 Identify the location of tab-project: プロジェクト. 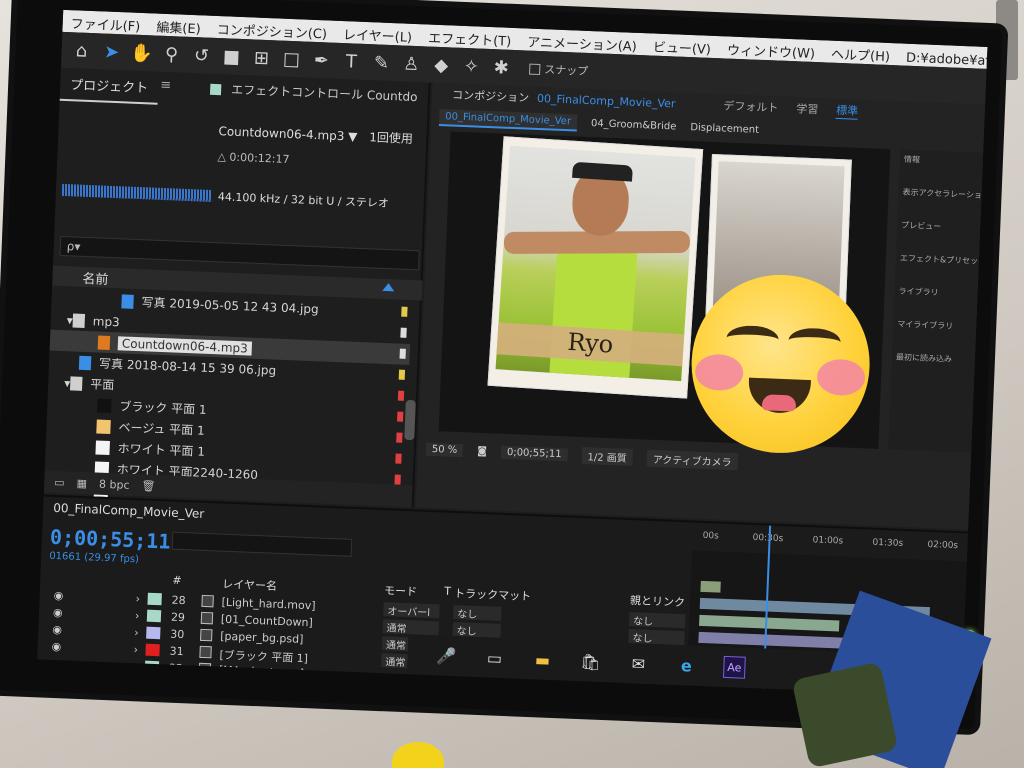
(109, 86).